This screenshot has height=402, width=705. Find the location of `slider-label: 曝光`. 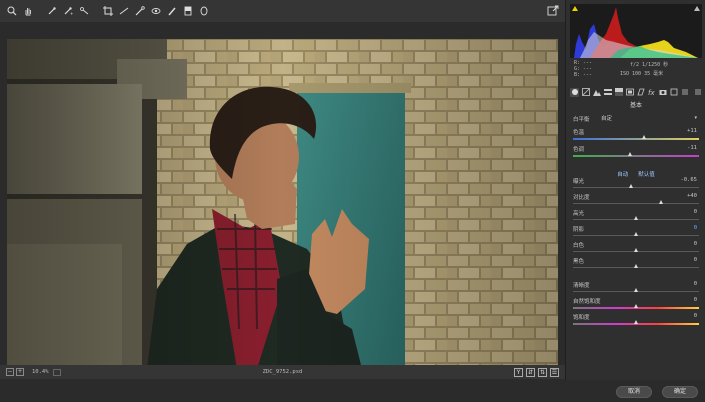

slider-label: 曝光 is located at coordinates (579, 182).